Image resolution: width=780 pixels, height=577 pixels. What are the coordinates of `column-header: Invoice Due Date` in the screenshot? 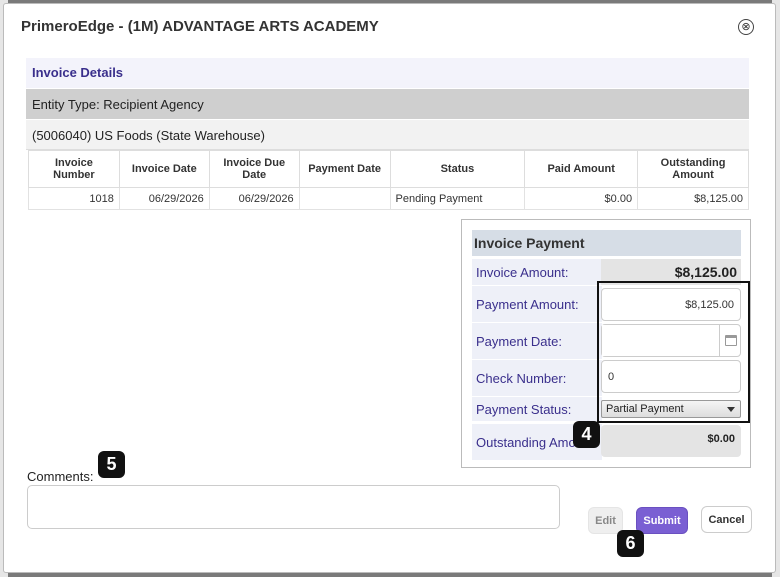 It's located at (254, 169).